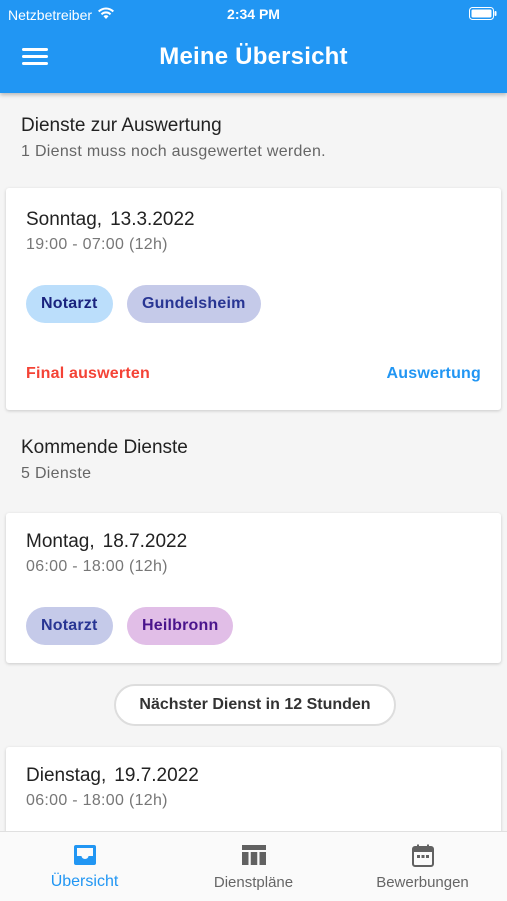 Image resolution: width=507 pixels, height=901 pixels. Describe the element at coordinates (253, 56) in the screenshot. I see `page-title: Meine Übersicht` at that location.